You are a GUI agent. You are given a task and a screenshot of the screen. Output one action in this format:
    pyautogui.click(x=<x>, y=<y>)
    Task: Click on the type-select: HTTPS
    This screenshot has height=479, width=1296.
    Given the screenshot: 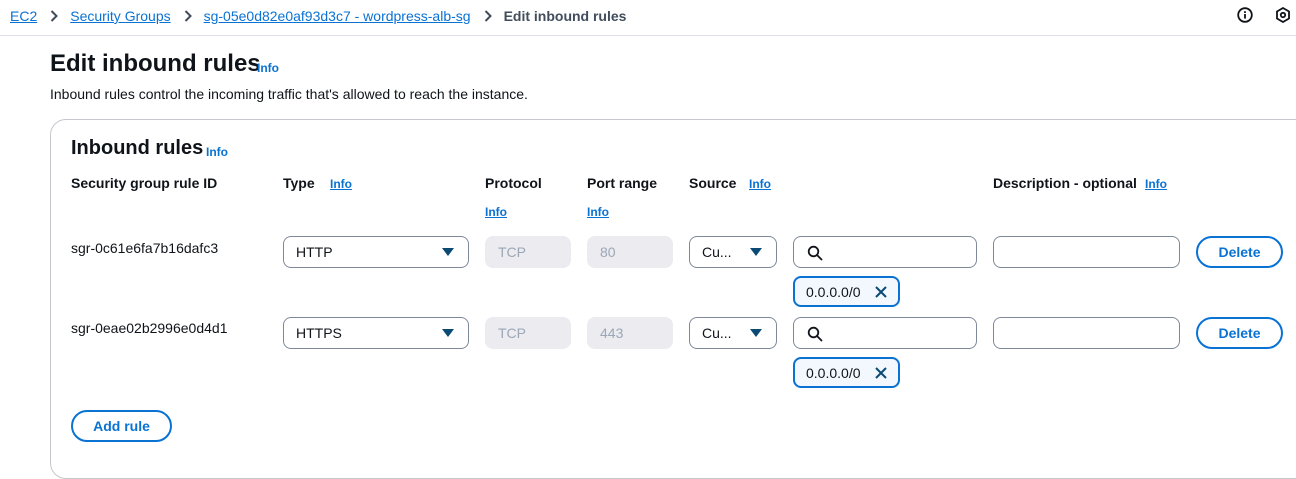 What is the action you would take?
    pyautogui.click(x=376, y=333)
    